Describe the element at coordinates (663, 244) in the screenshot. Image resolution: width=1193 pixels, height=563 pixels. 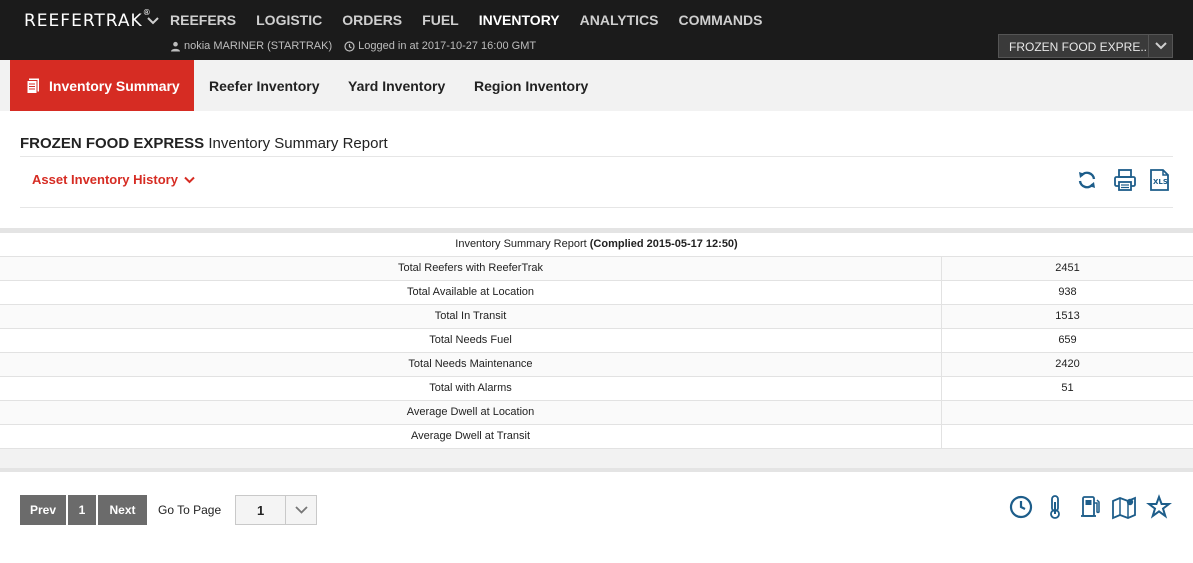
I see `caption-compiled: (Complied 2015-05-17 12:50)` at that location.